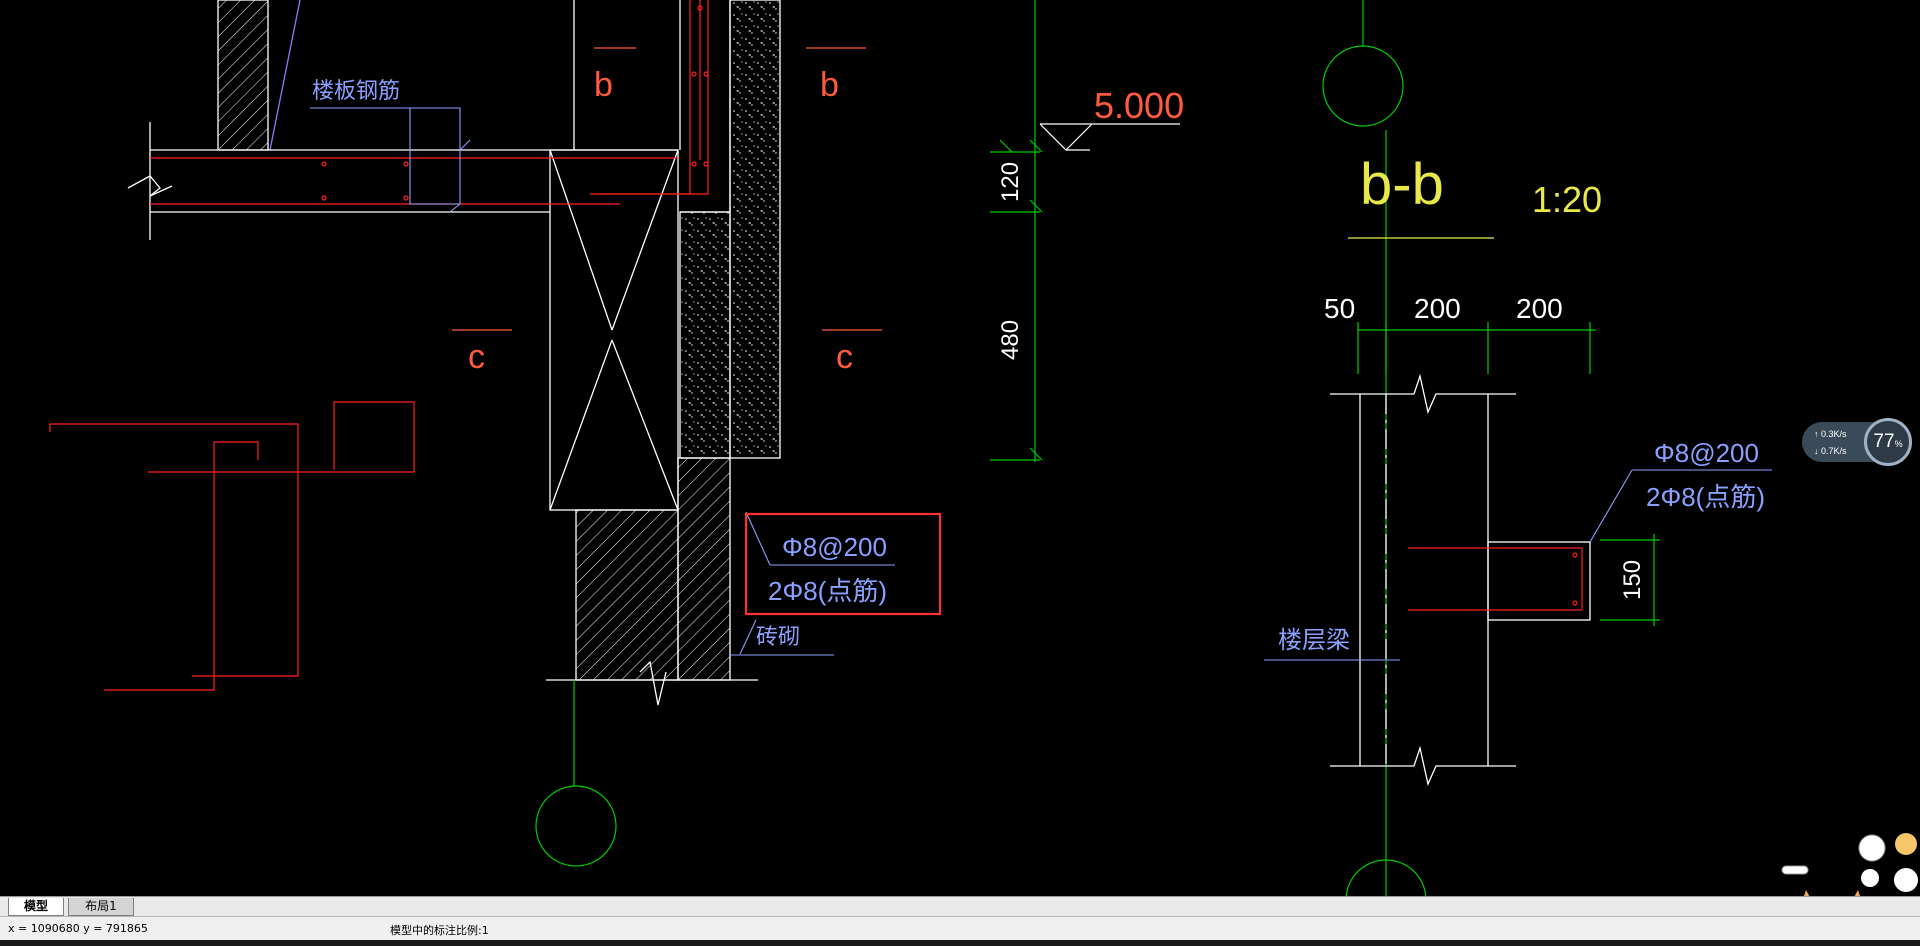  What do you see at coordinates (960, 943) in the screenshot?
I see `taskbar-strip` at bounding box center [960, 943].